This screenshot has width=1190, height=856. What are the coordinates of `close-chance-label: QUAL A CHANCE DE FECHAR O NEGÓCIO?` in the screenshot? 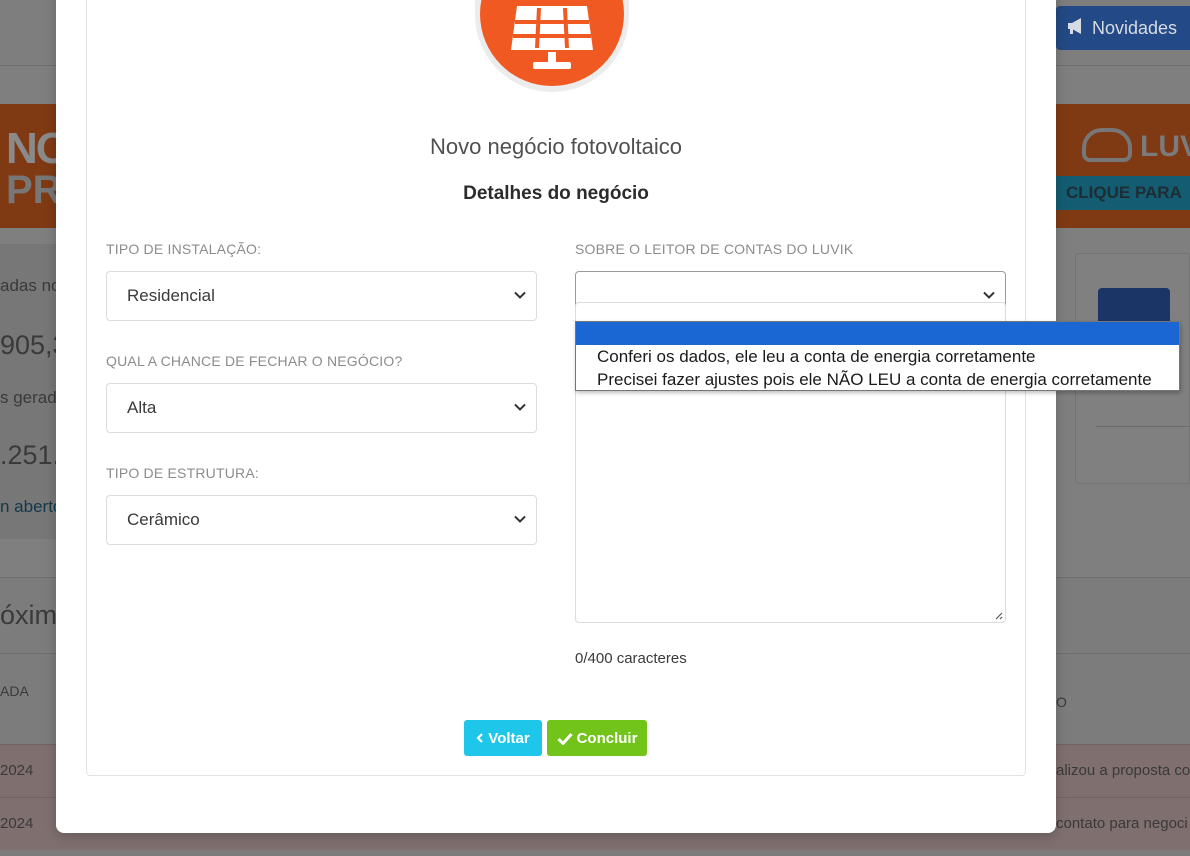 It's located at (254, 361).